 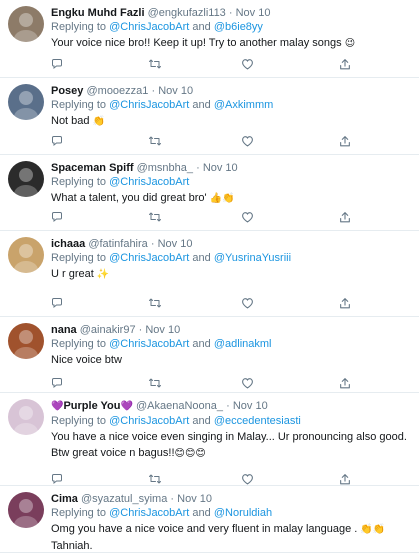 I want to click on tweet-header: Cima @syazatul_syima · Nov 10, so click(x=232, y=499).